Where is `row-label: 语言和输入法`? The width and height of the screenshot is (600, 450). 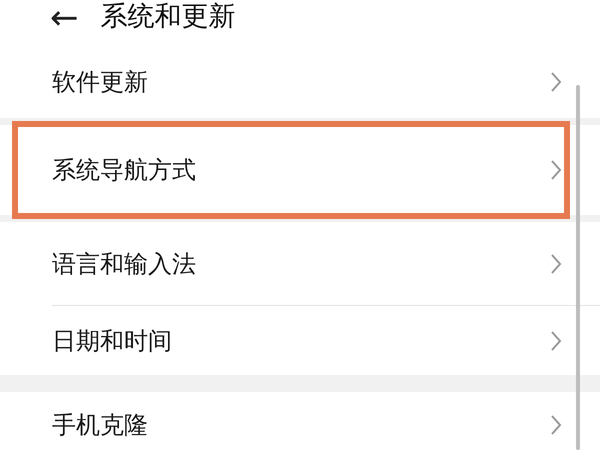
row-label: 语言和输入法 is located at coordinates (124, 264).